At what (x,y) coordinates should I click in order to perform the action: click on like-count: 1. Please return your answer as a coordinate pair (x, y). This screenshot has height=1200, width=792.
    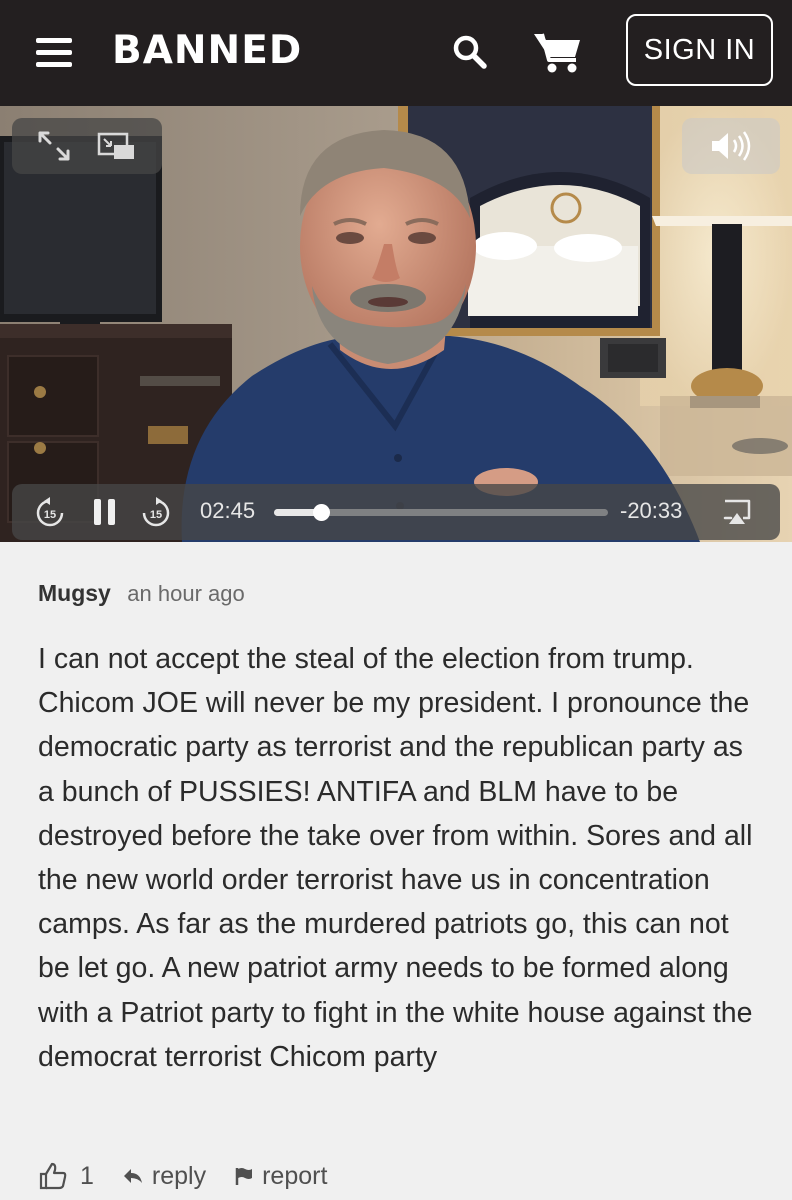
    Looking at the image, I should click on (87, 1175).